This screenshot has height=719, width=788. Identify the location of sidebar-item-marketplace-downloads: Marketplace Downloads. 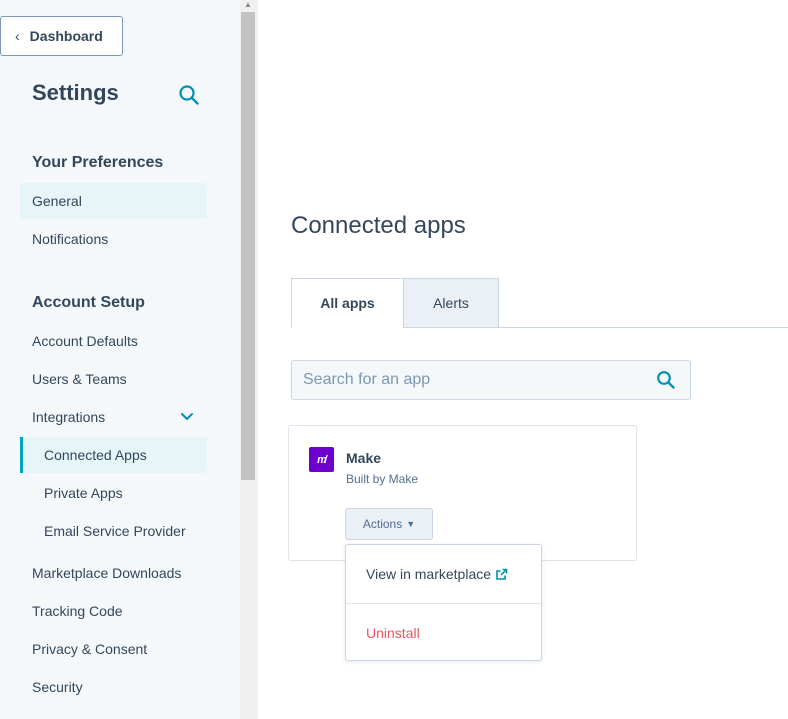
(113, 573).